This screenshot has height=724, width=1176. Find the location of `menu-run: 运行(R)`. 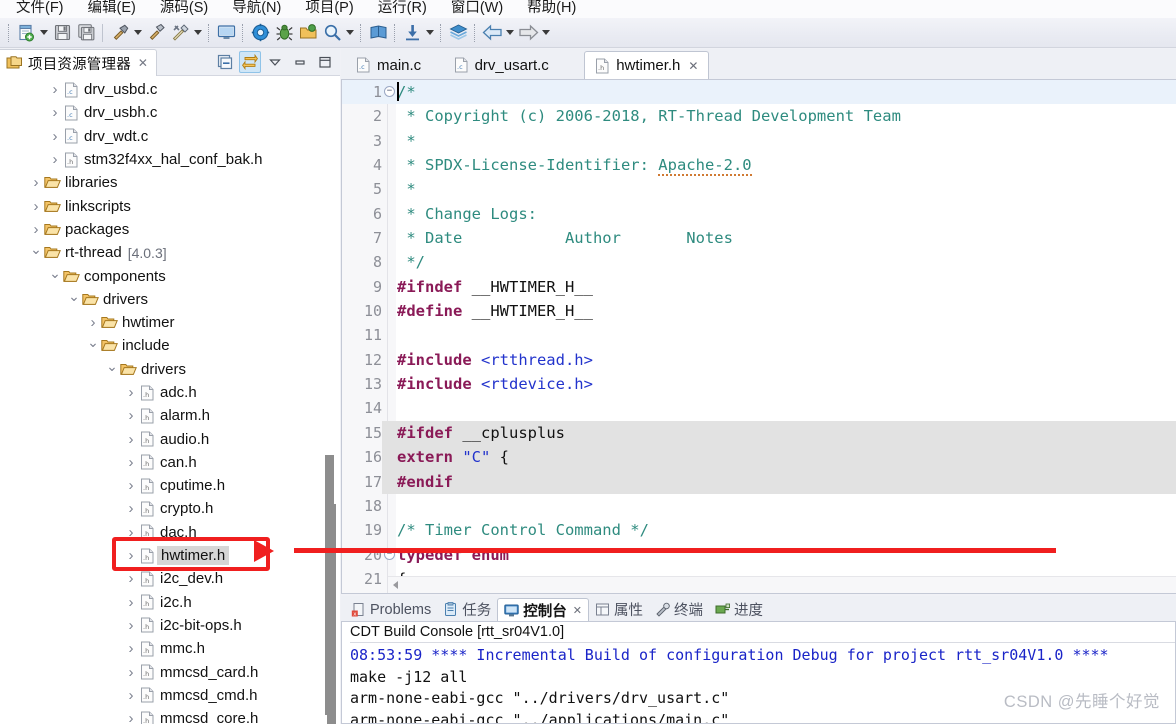

menu-run: 运行(R) is located at coordinates (402, 9).